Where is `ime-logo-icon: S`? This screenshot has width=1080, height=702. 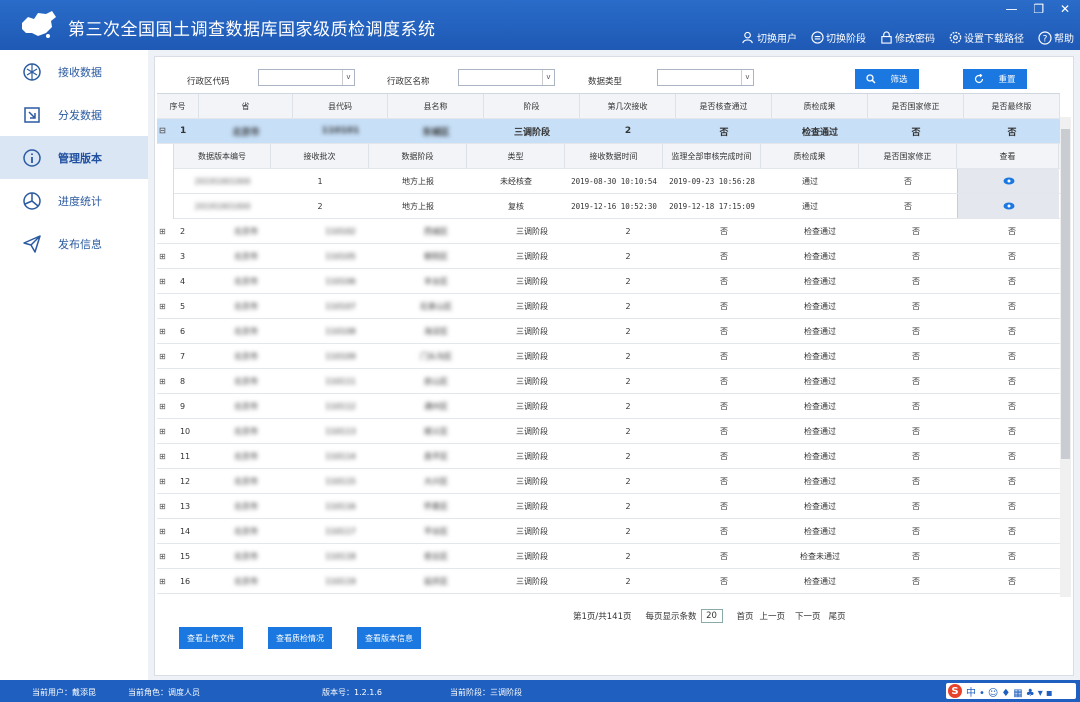 ime-logo-icon: S is located at coordinates (955, 691).